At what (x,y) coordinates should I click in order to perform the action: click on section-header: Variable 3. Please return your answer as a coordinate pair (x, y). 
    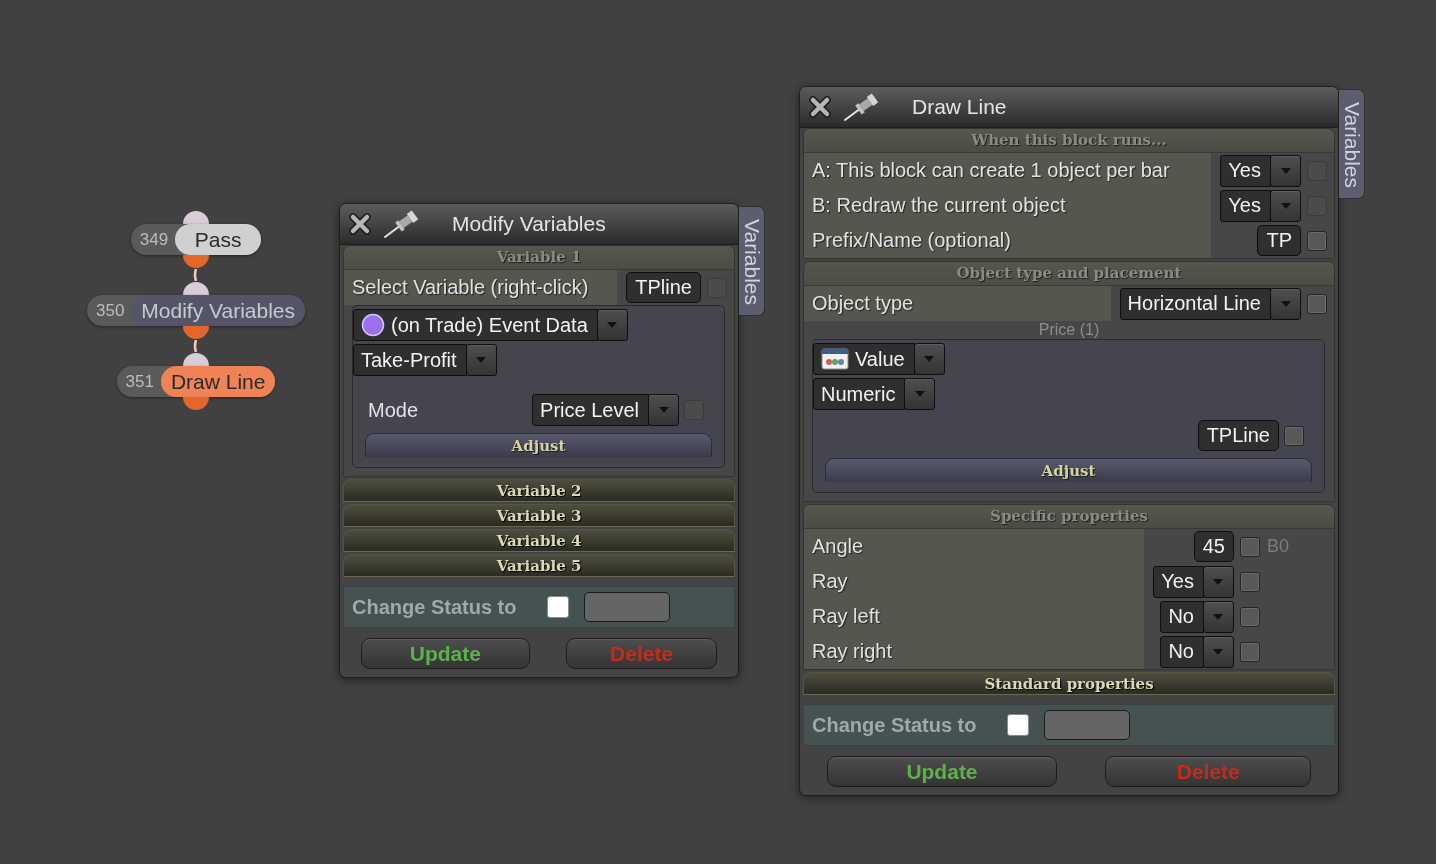
    Looking at the image, I should click on (539, 515).